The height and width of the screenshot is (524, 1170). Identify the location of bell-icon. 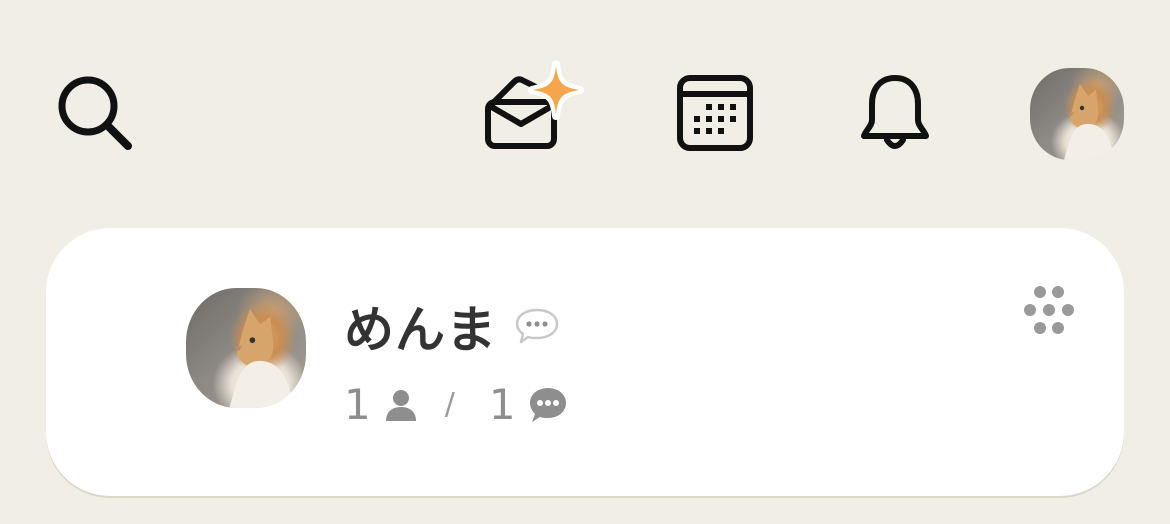
(895, 112).